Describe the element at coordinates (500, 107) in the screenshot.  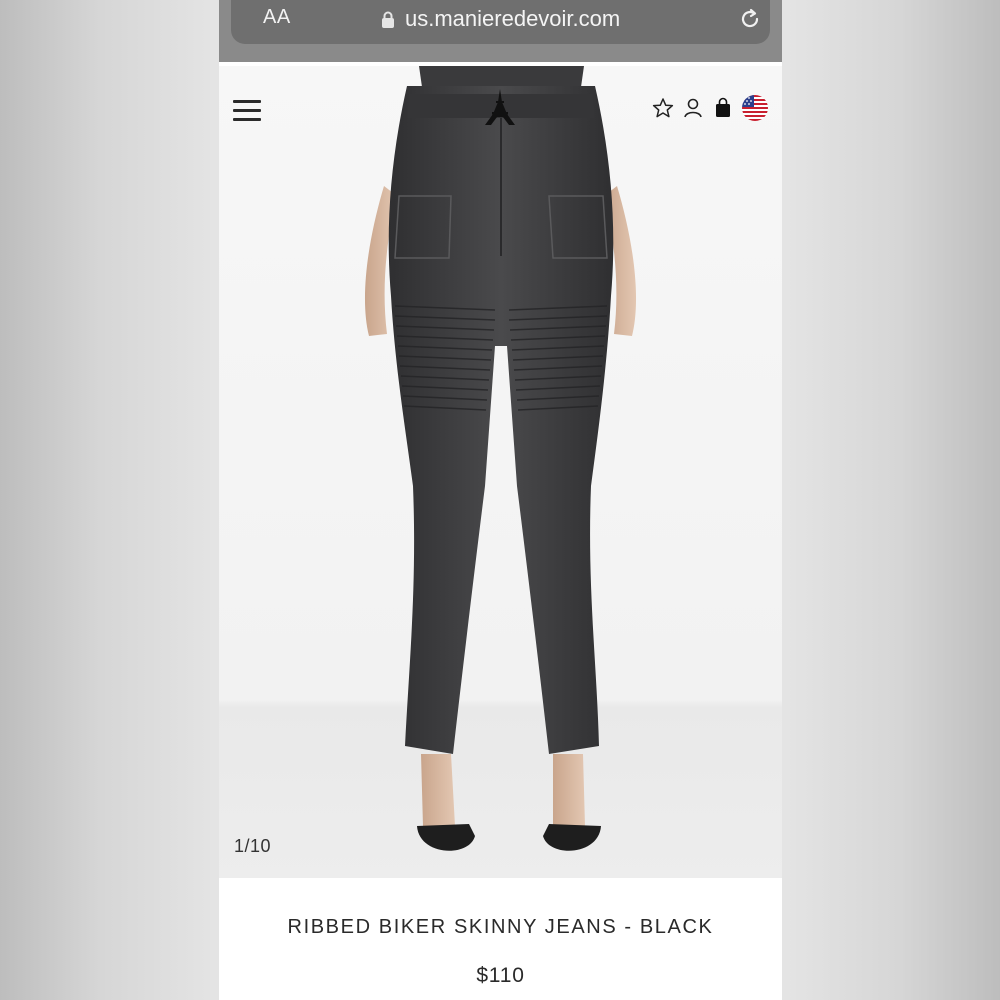
I see `eiffel-tower-logo` at that location.